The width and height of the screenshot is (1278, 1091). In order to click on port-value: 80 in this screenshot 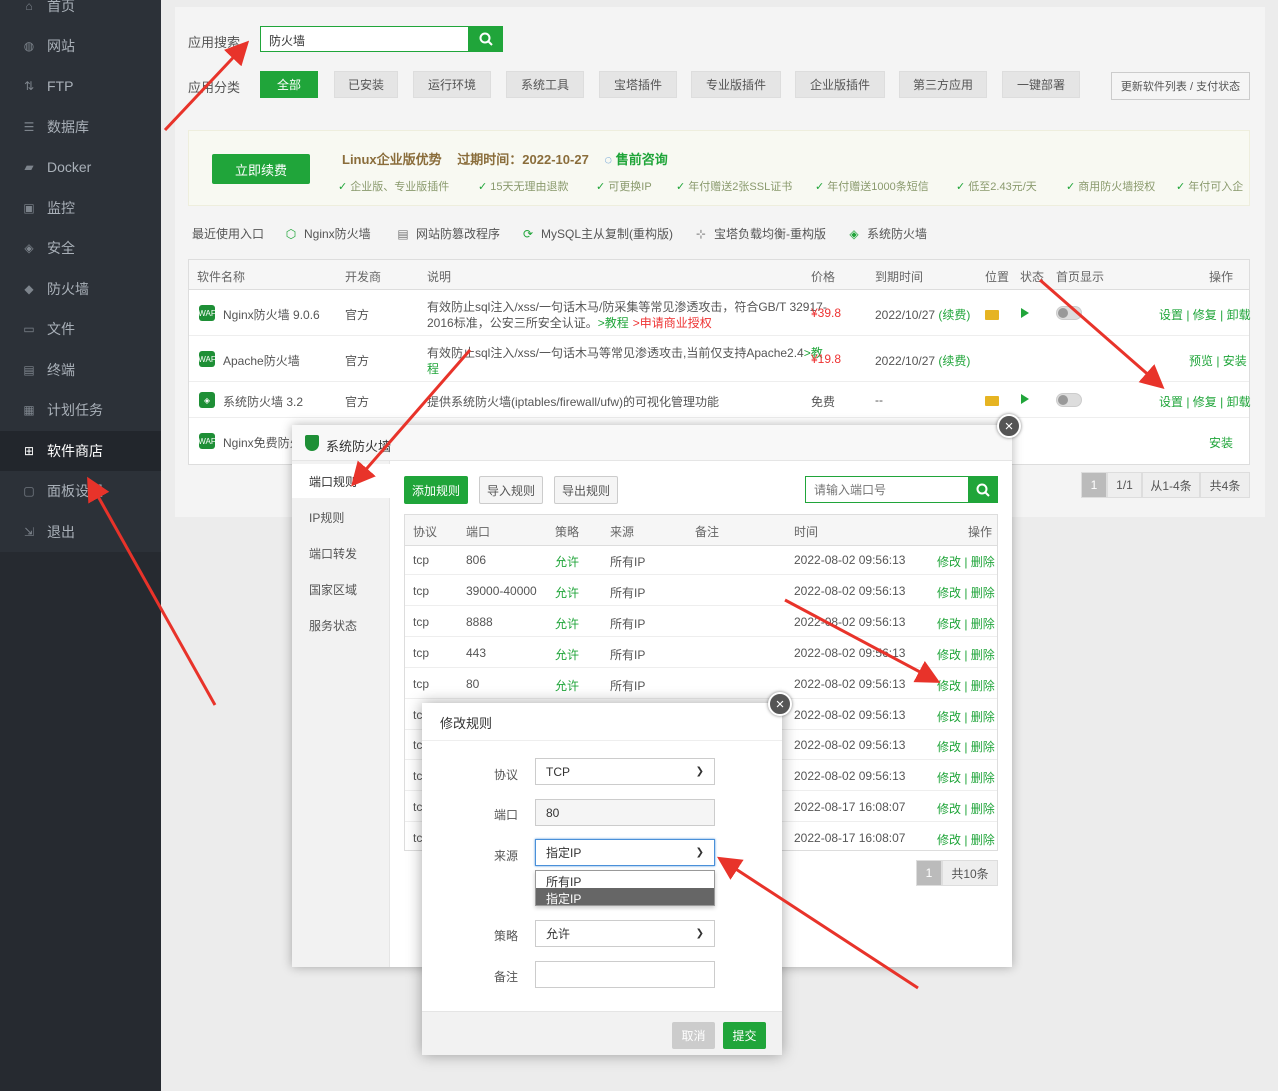, I will do `click(553, 812)`.